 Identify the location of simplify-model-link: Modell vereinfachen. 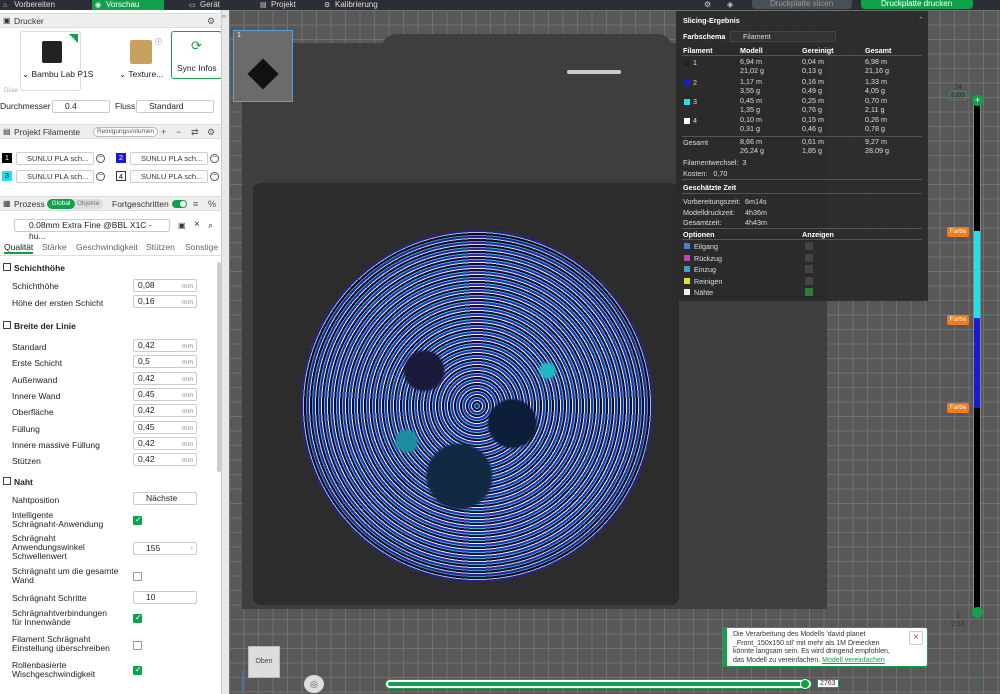
(853, 660).